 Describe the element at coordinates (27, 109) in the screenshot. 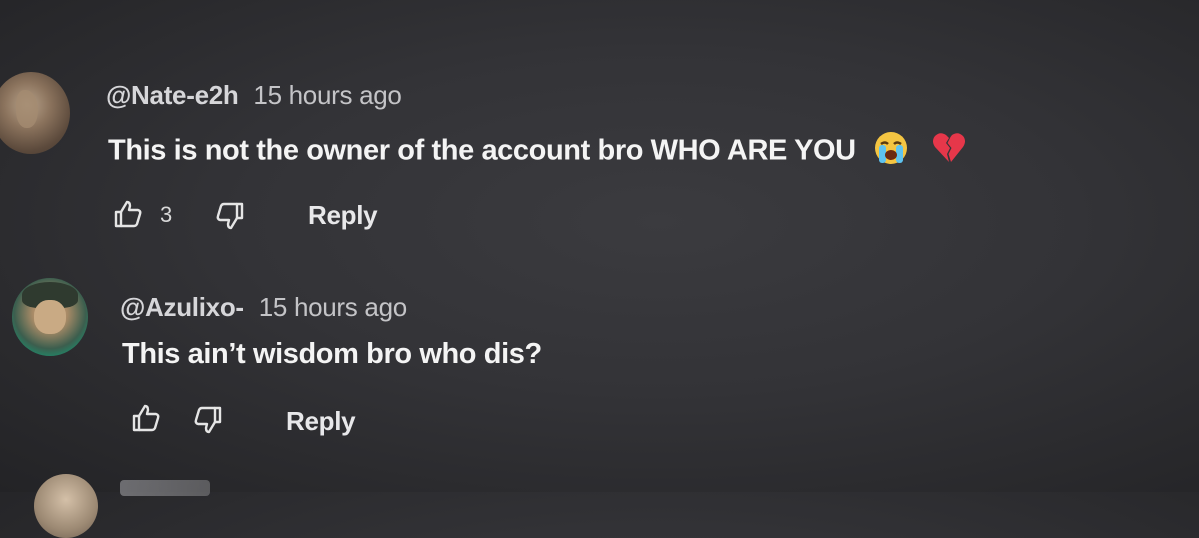

I see `avatar-image` at that location.